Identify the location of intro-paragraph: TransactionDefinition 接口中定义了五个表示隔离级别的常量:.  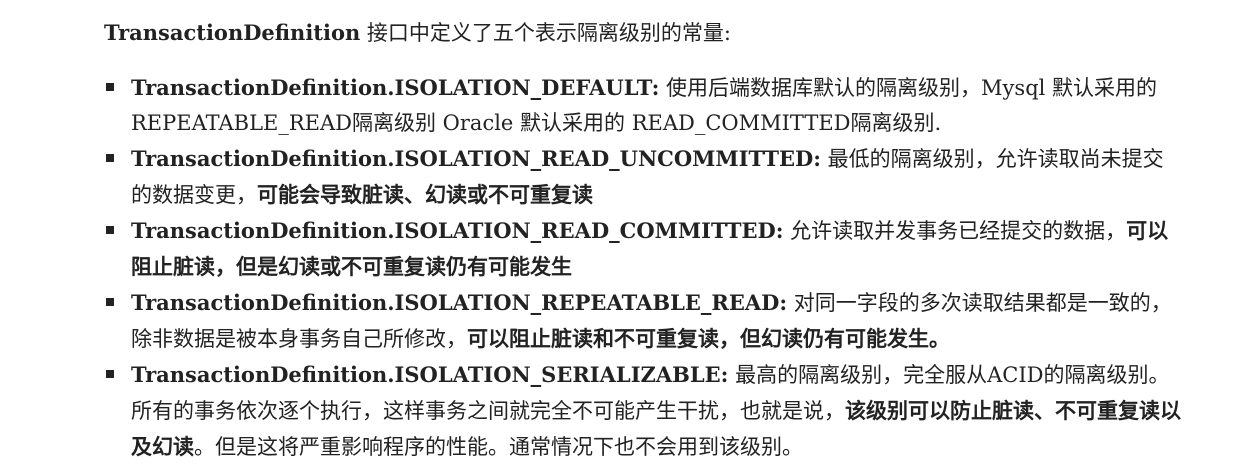
(642, 33).